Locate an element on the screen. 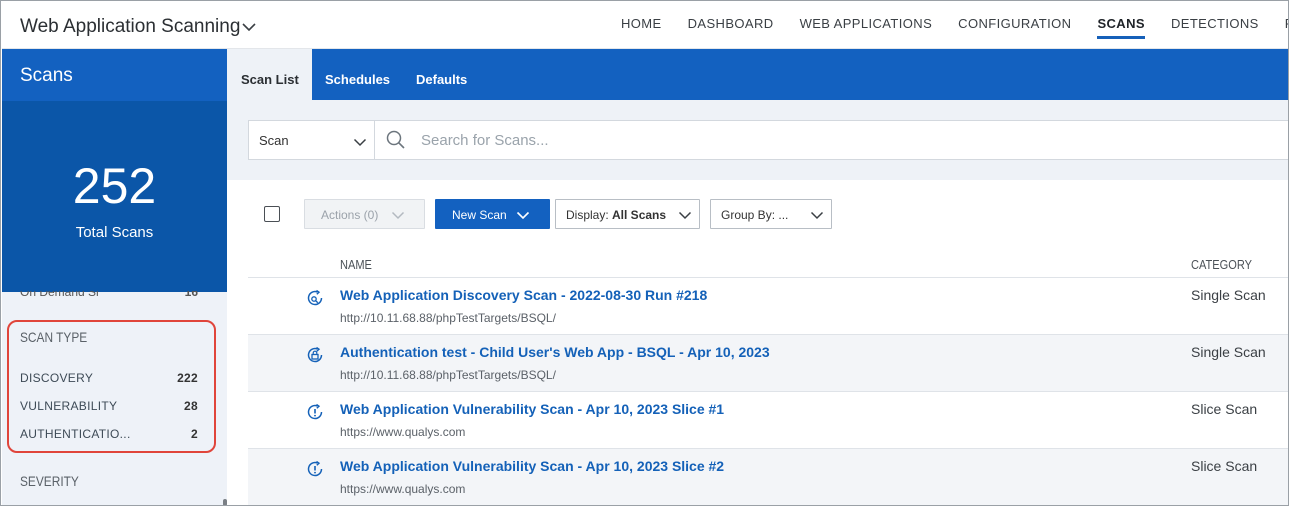 The height and width of the screenshot is (506, 1289). display-prefix: Display: is located at coordinates (589, 215).